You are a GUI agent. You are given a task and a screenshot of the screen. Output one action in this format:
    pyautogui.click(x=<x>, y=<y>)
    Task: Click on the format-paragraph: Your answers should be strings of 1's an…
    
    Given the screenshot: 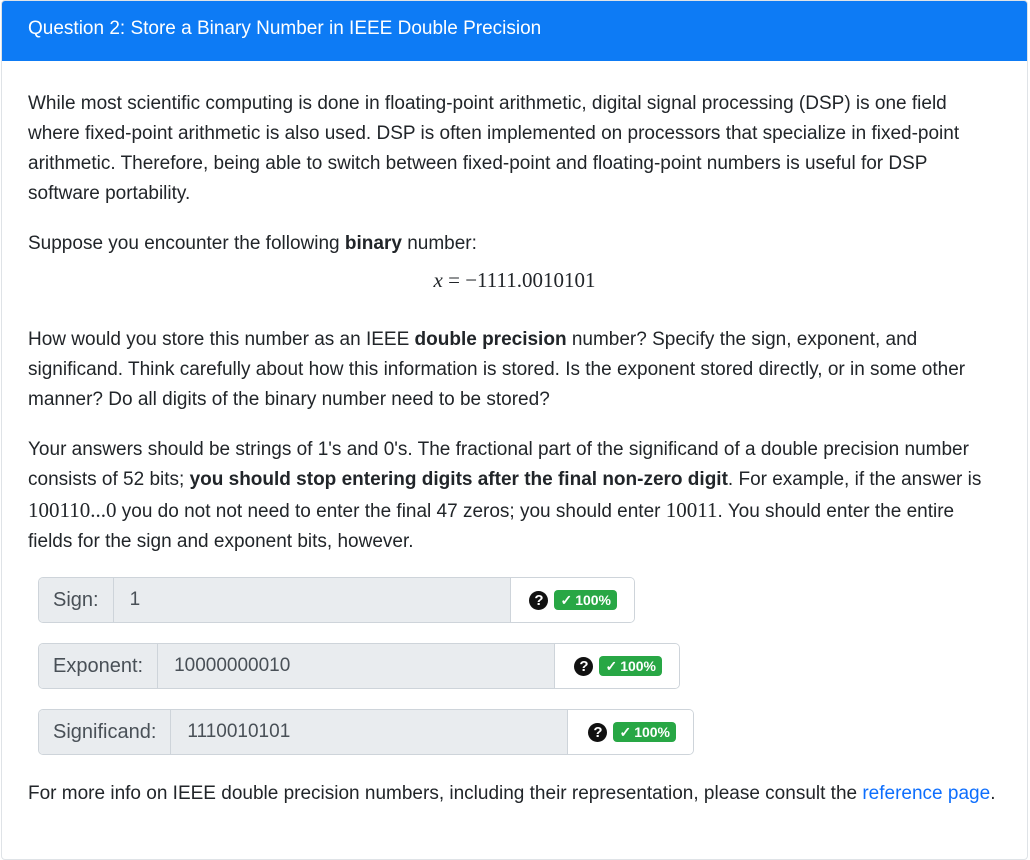 What is the action you would take?
    pyautogui.click(x=505, y=495)
    